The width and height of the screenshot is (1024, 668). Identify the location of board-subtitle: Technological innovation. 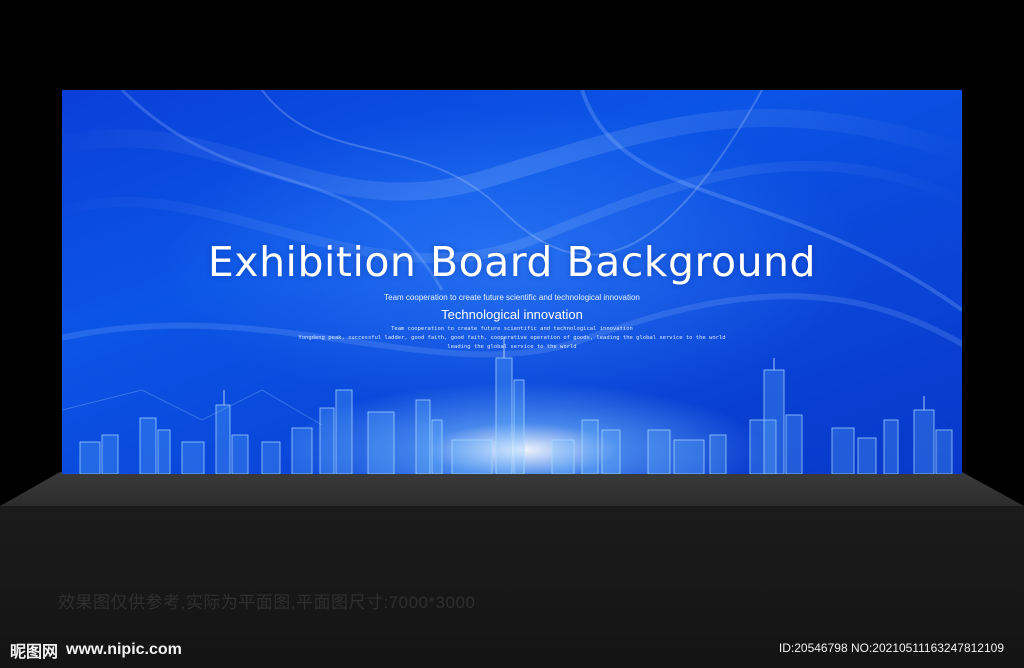
(512, 314).